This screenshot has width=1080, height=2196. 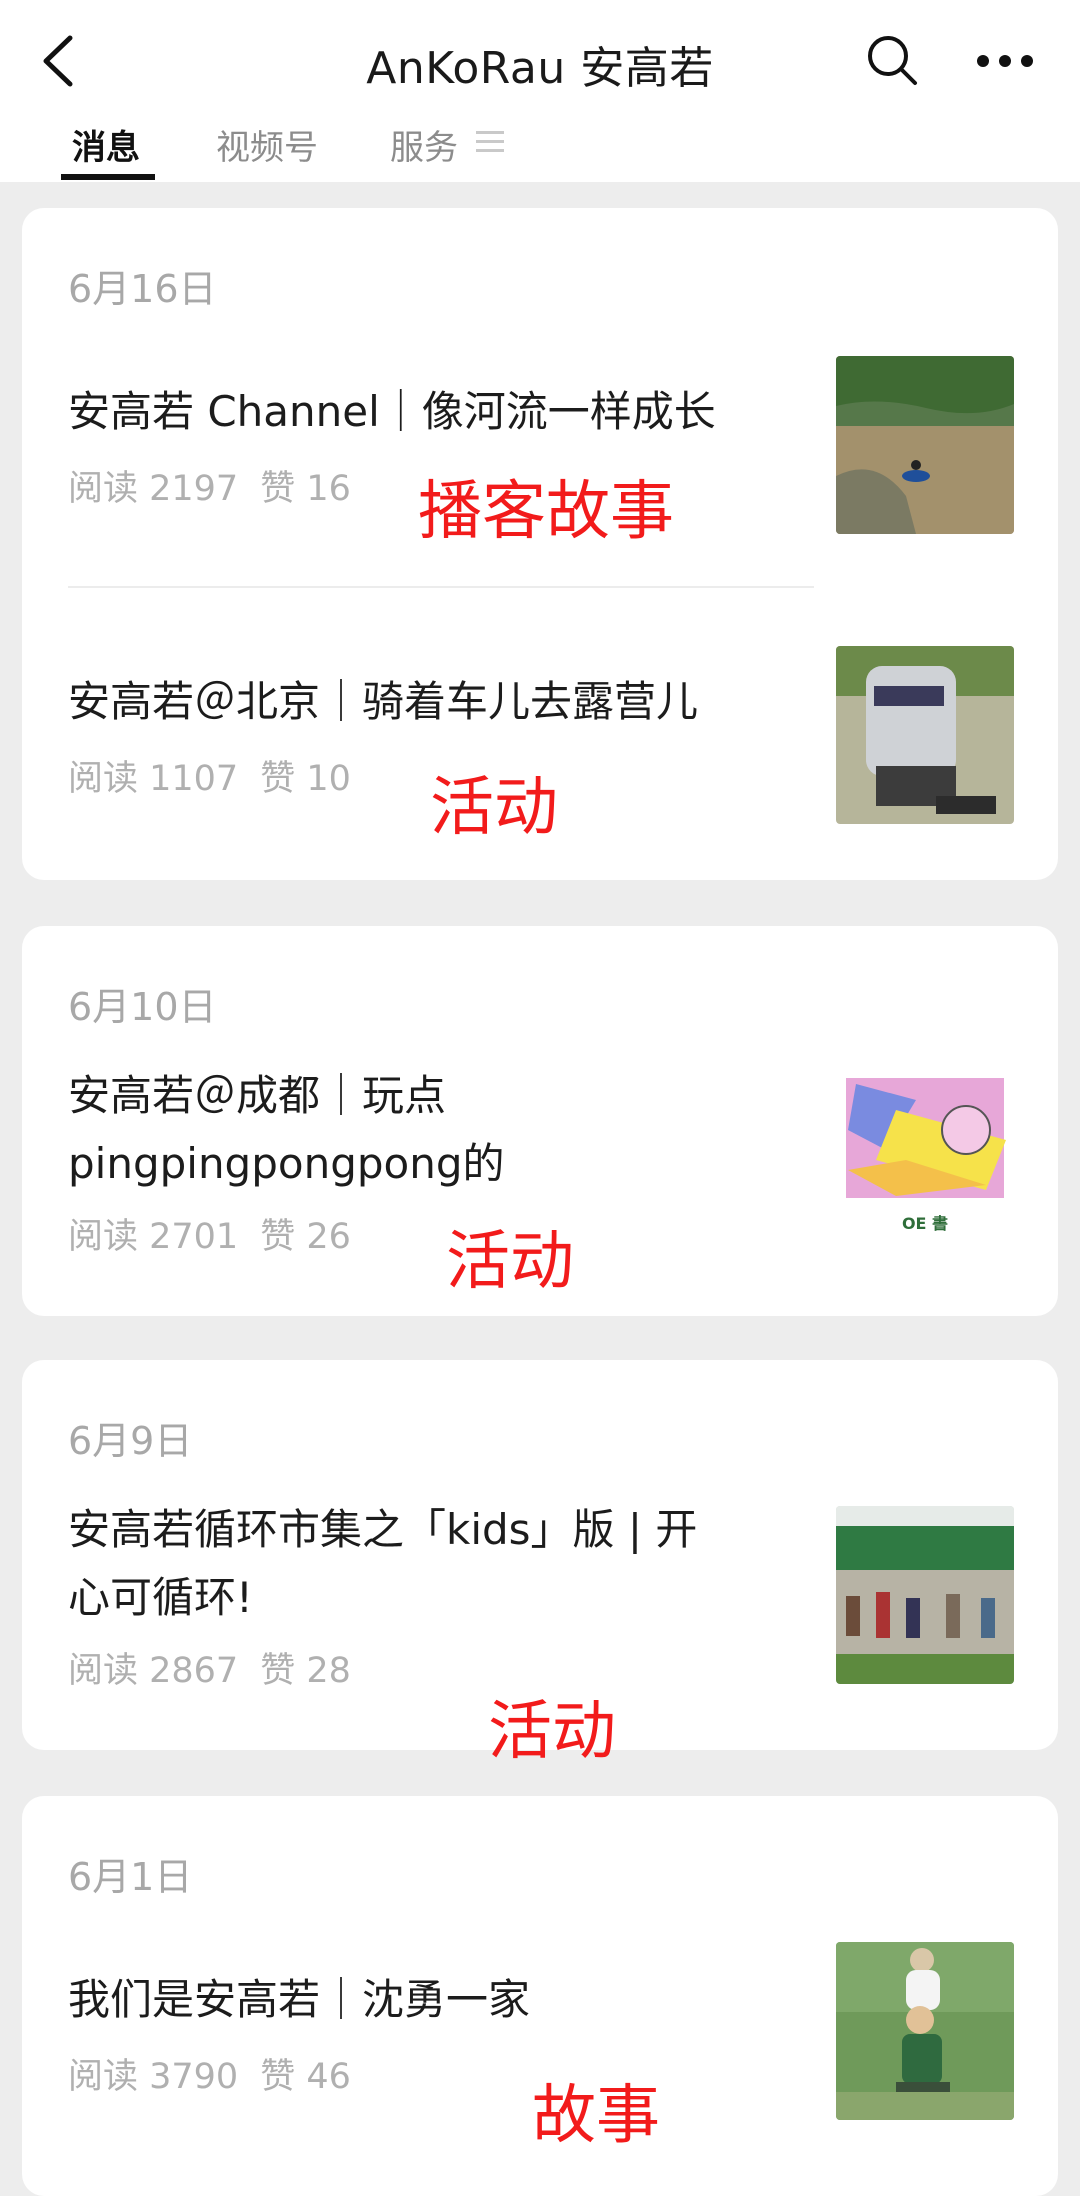 I want to click on read-count: 阅读 3790, so click(x=153, y=2077).